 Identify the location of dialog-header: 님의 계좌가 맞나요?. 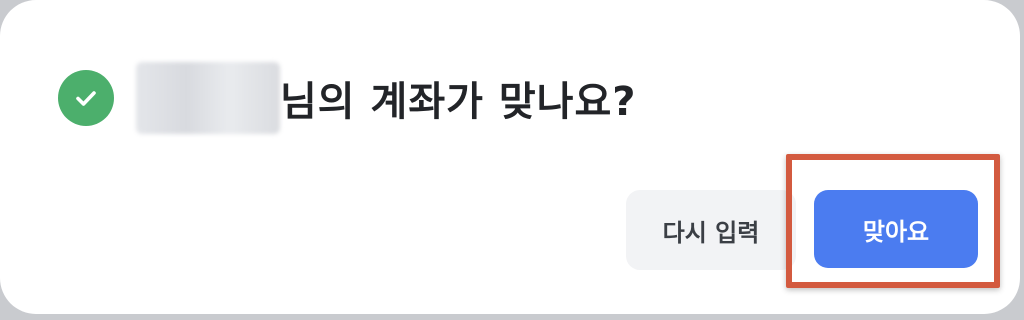
(347, 98).